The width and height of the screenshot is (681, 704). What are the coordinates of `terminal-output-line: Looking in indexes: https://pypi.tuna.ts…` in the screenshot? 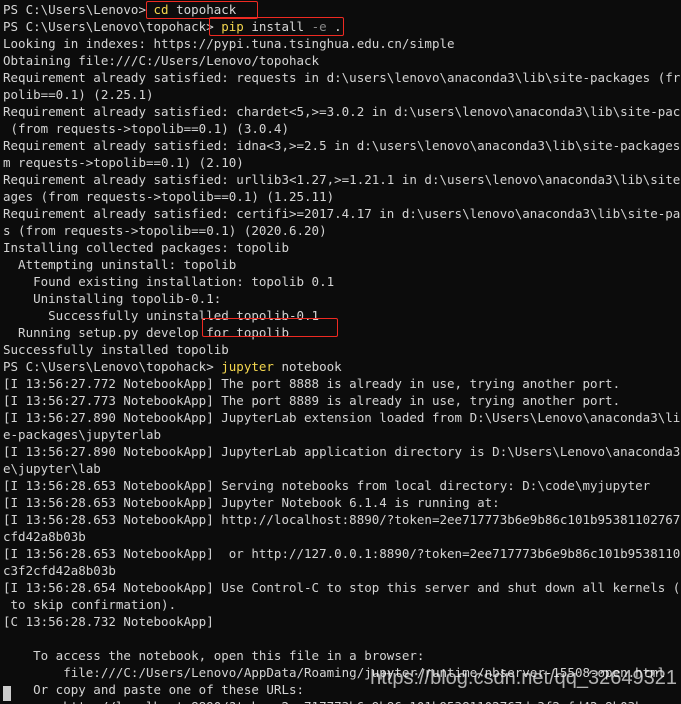 It's located at (229, 43).